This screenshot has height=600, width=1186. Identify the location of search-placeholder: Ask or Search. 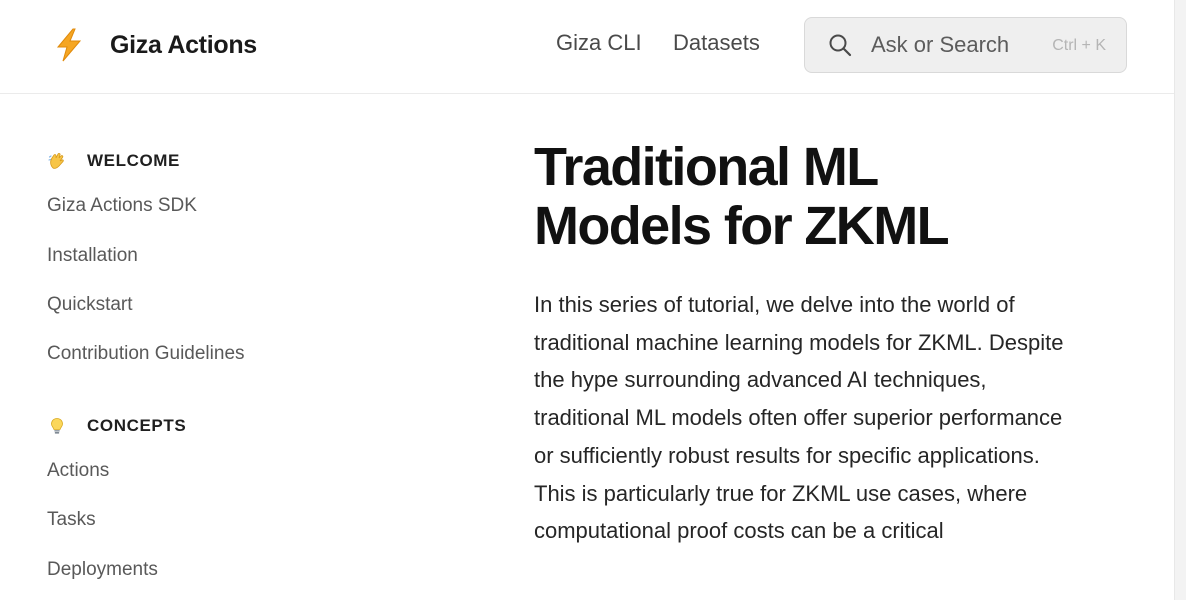
(940, 44).